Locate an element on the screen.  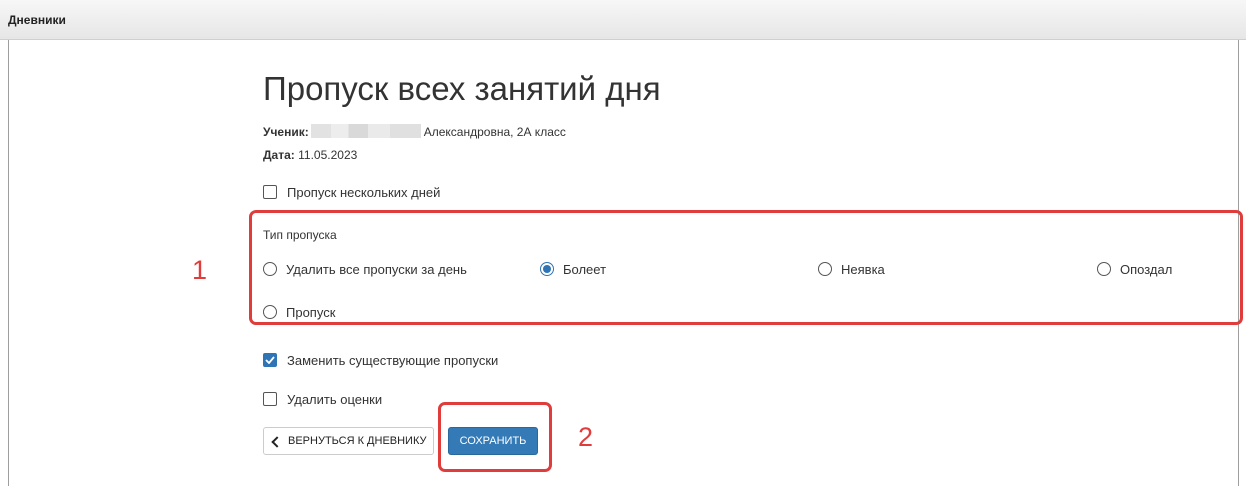
checkmark-icon is located at coordinates (270, 360).